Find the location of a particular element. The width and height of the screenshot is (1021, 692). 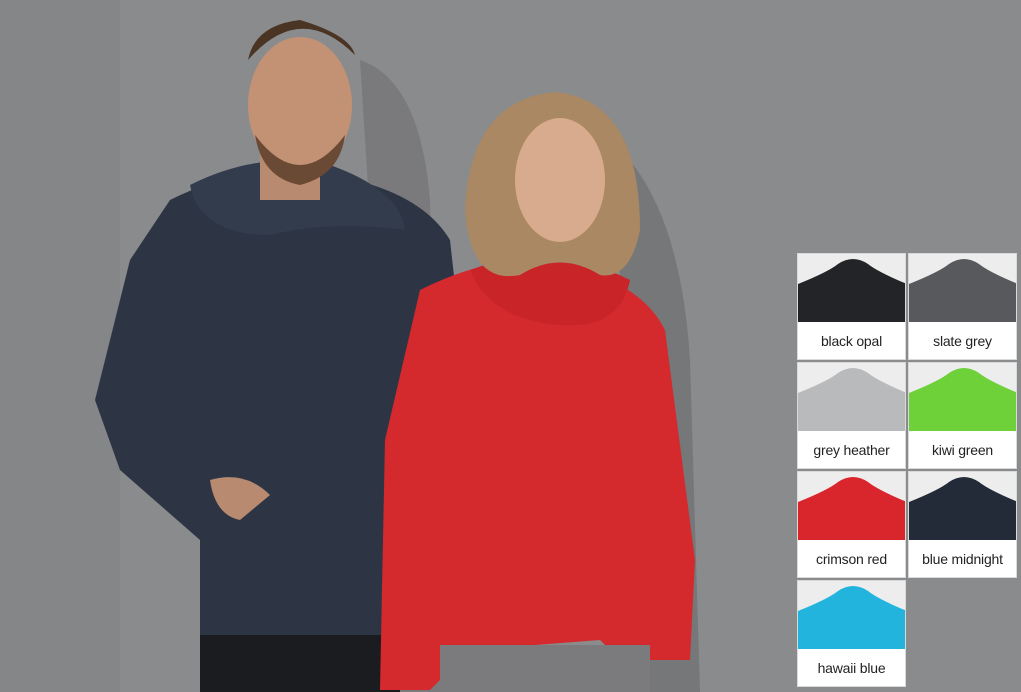

swatch-grey-heather: grey heather is located at coordinates (851, 415).